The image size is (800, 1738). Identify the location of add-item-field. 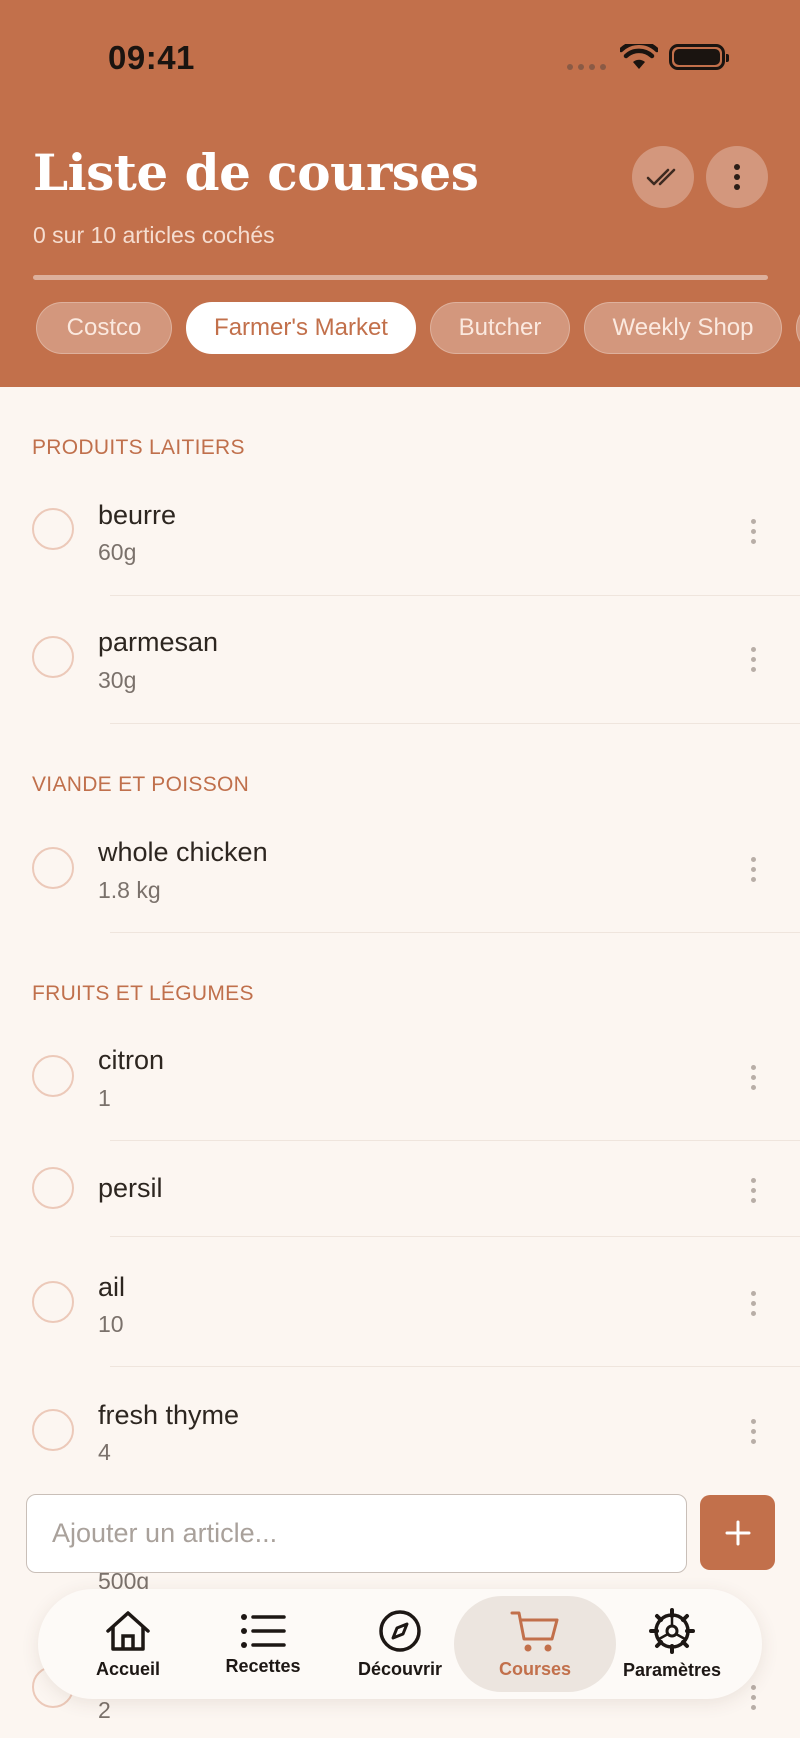
(356, 1533).